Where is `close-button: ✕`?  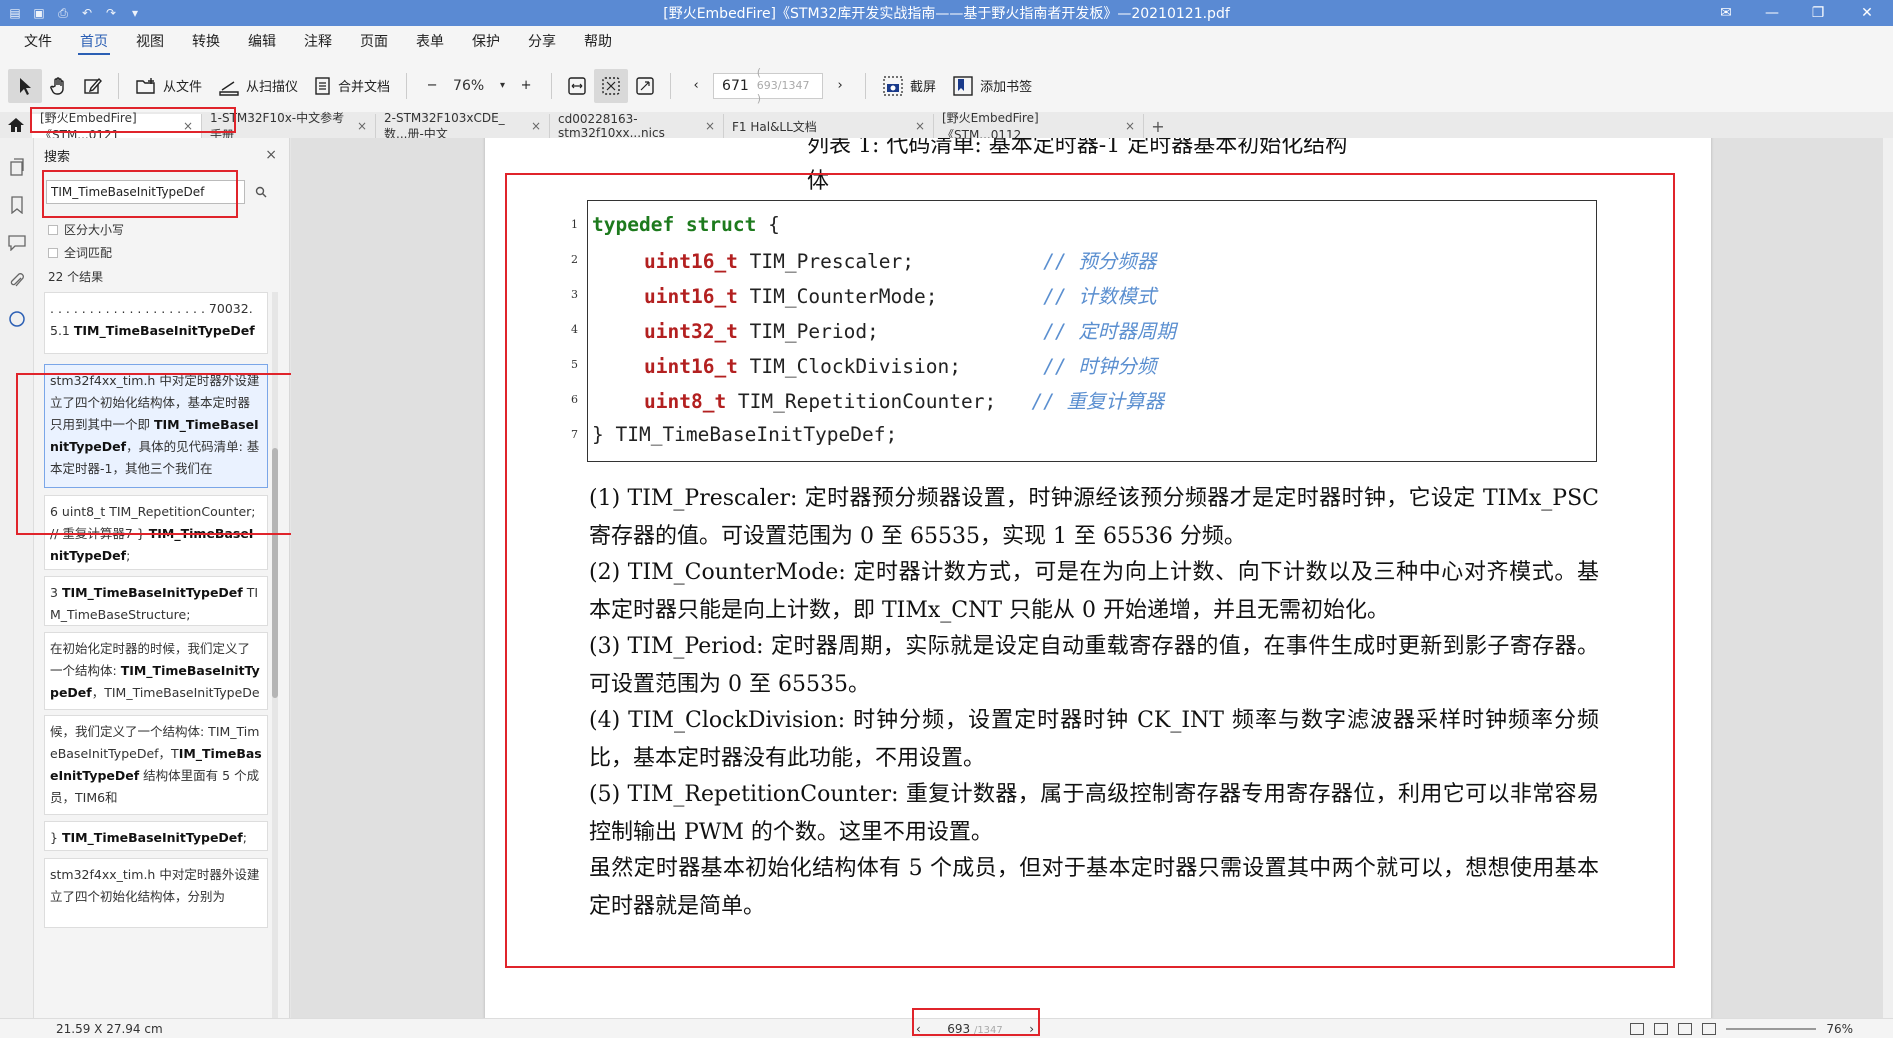 close-button: ✕ is located at coordinates (1867, 13).